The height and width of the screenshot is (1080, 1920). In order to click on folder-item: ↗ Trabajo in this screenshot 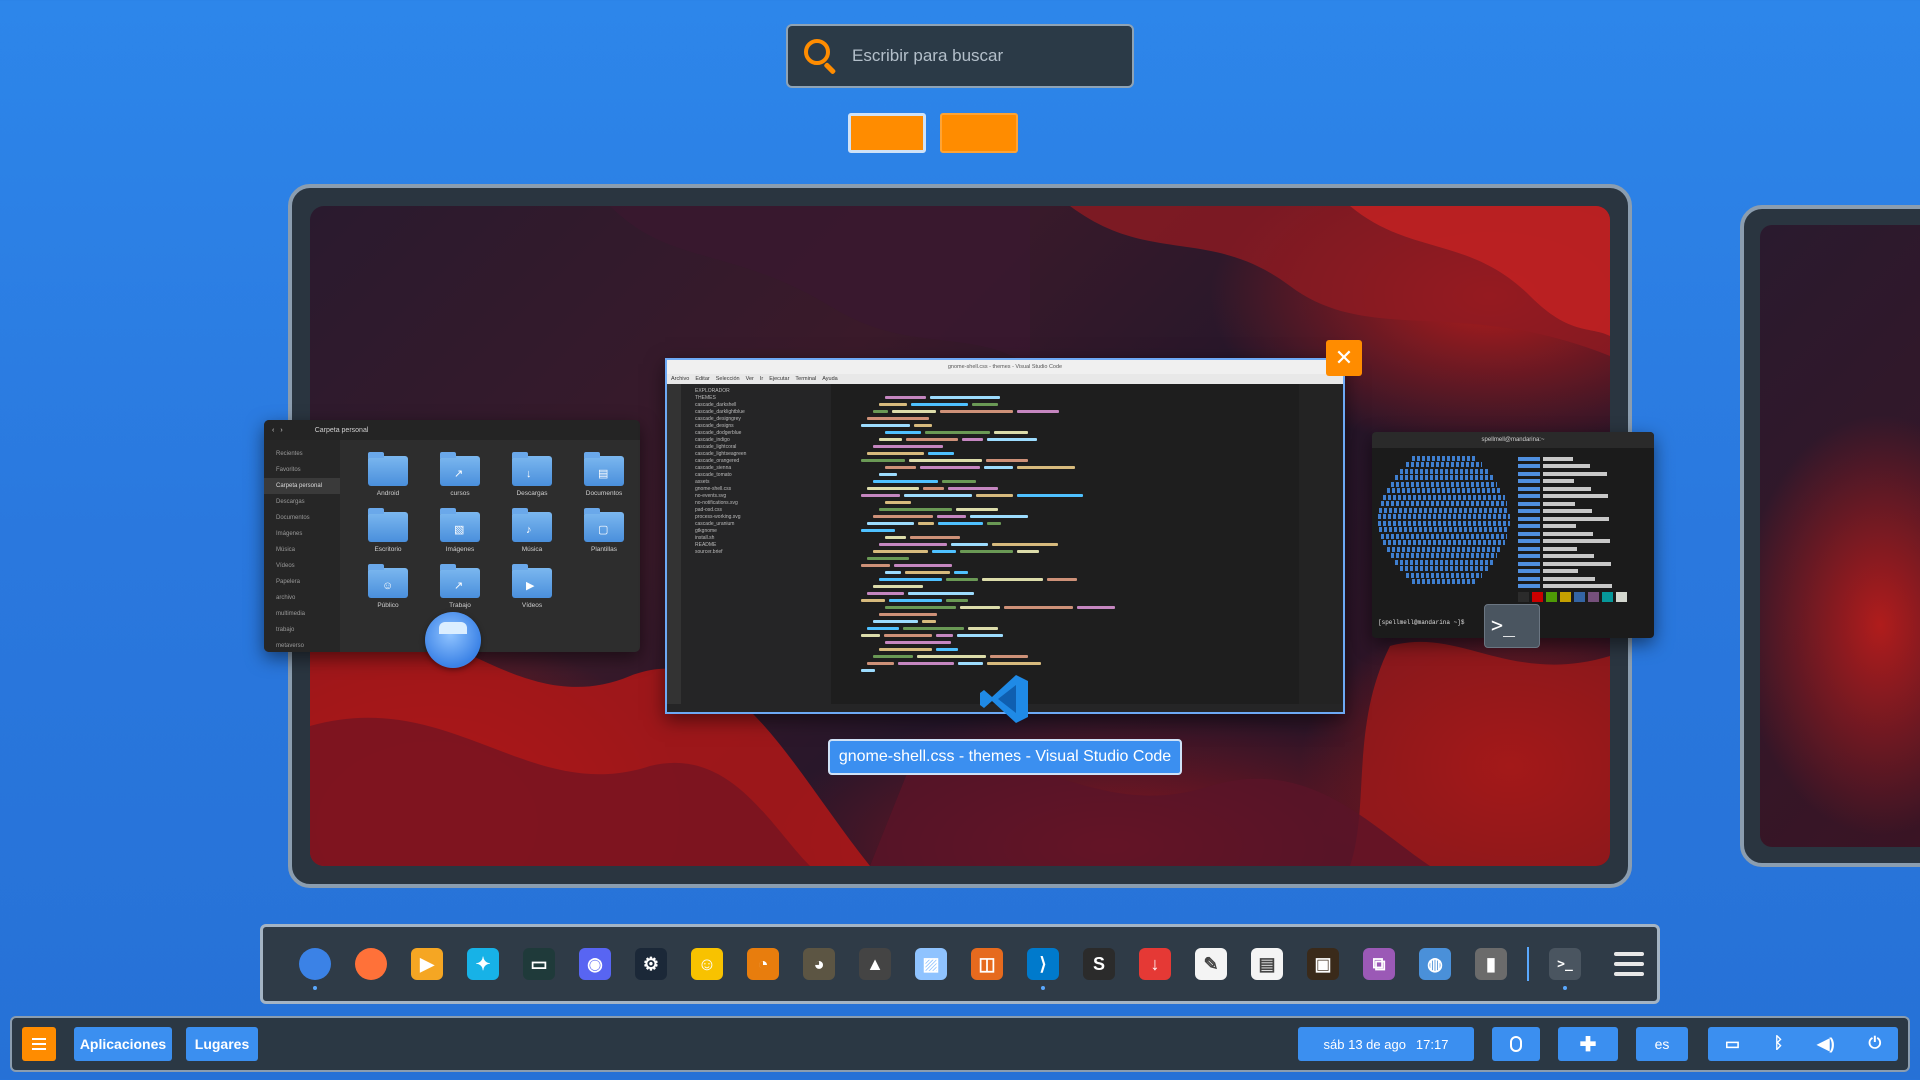, I will do `click(460, 592)`.